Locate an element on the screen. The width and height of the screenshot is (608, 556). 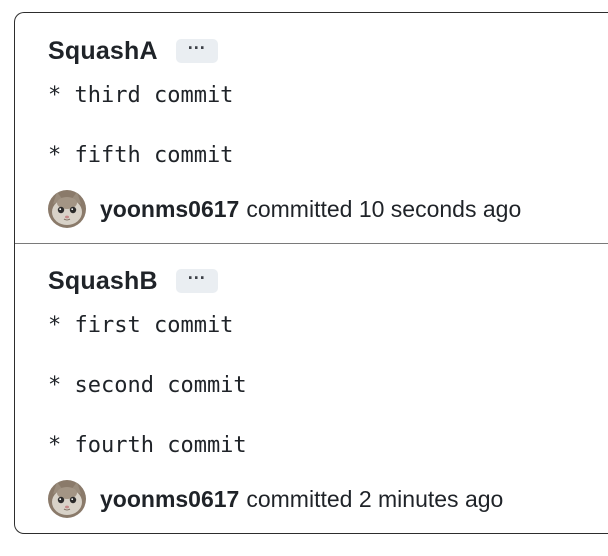
commit-time: committed 10 seconds ago is located at coordinates (384, 208).